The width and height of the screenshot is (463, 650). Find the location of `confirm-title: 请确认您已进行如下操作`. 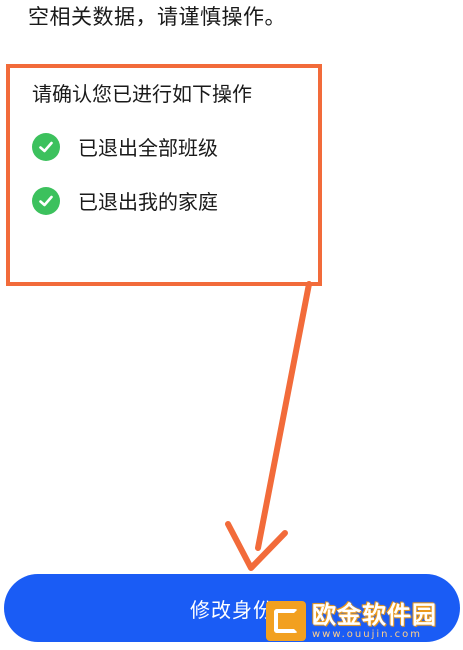

confirm-title: 请确认您已进行如下操作 is located at coordinates (142, 94).